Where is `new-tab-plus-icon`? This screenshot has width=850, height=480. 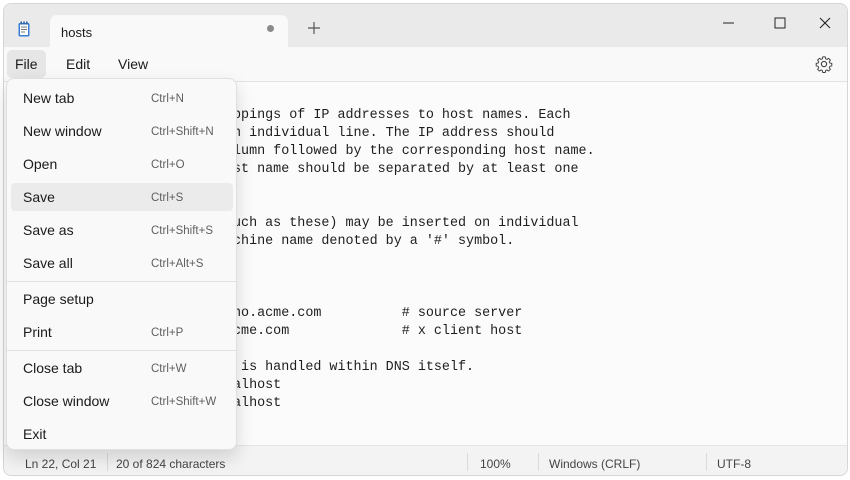 new-tab-plus-icon is located at coordinates (314, 28).